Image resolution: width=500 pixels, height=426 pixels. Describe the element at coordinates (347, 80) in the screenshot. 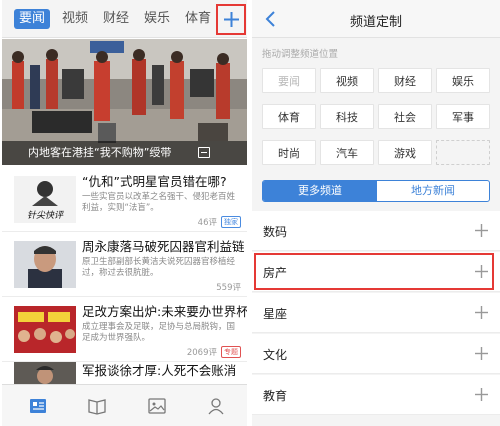

I see `channel-chip-video: 视频` at that location.